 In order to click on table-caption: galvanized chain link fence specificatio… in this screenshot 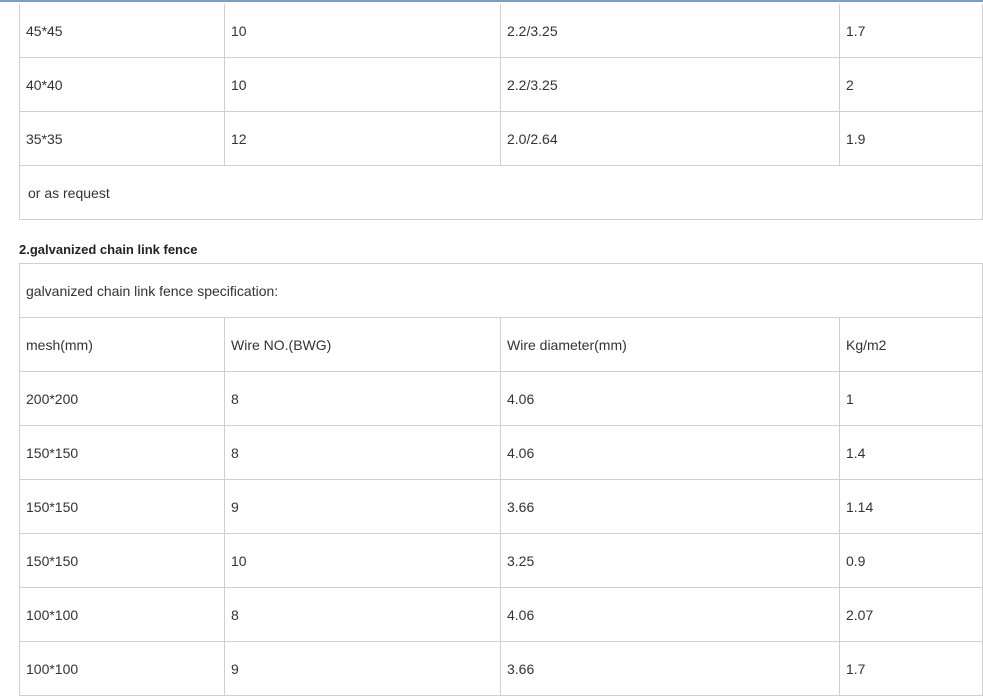, I will do `click(500, 290)`.